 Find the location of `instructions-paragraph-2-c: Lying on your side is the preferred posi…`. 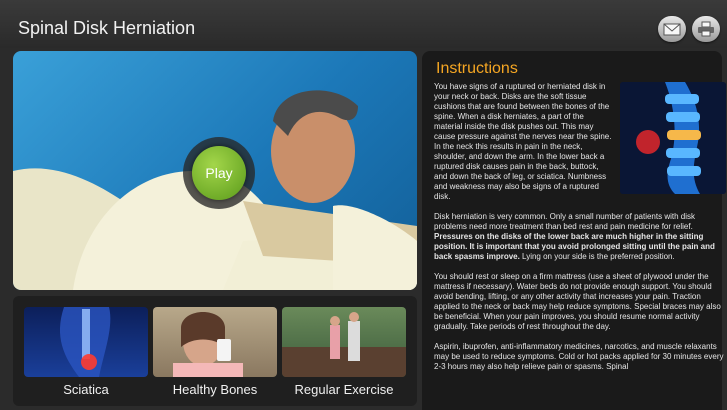

instructions-paragraph-2-c: Lying on your side is the preferred posi… is located at coordinates (597, 256).